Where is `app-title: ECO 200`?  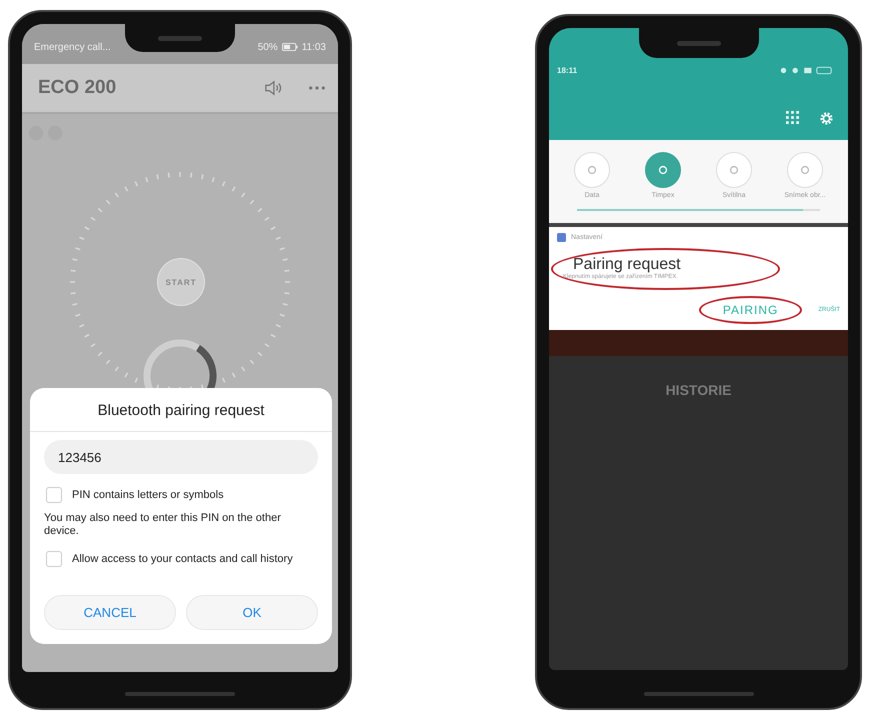 app-title: ECO 200 is located at coordinates (77, 88).